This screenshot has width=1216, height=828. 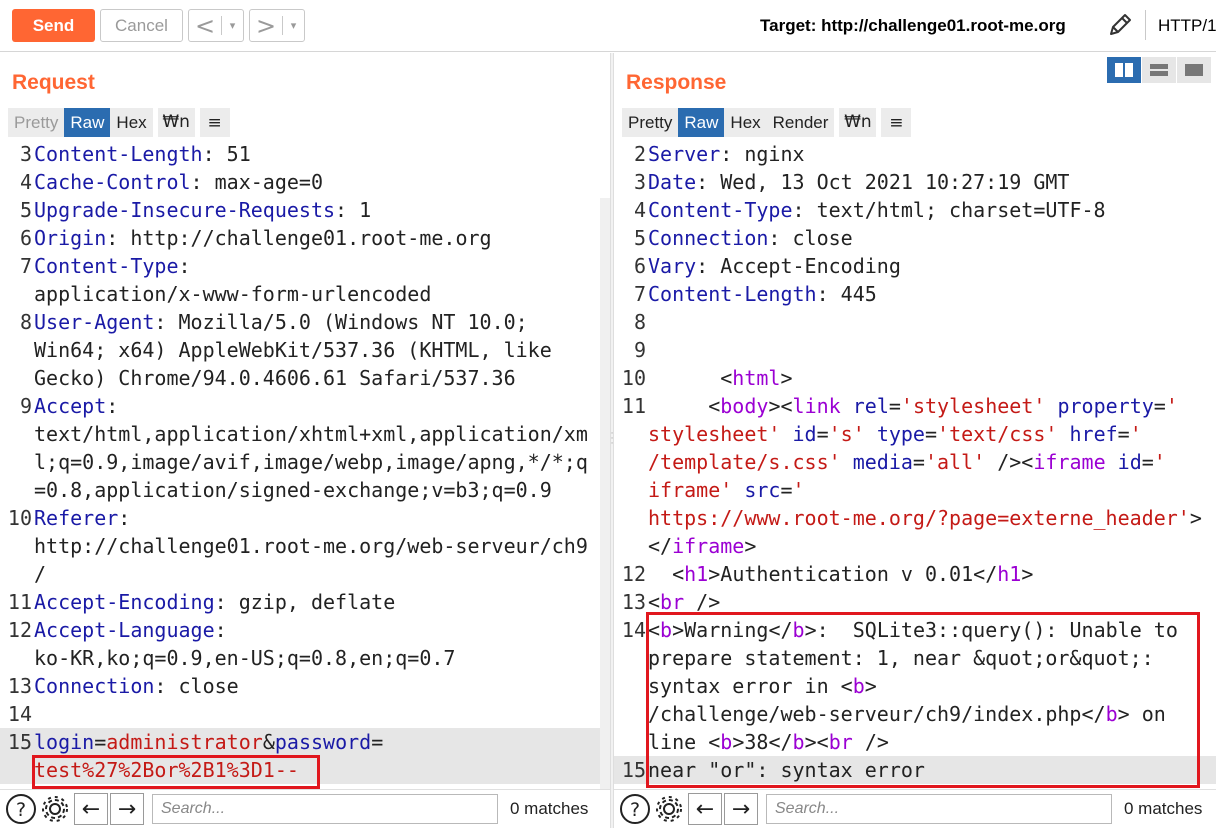 I want to click on response-title: Response, so click(x=676, y=82).